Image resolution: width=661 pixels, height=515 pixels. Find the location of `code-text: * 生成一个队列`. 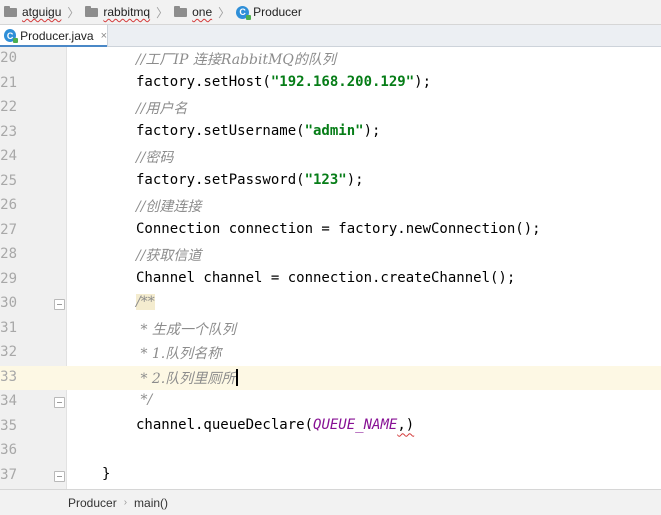

code-text: * 生成一个队列 is located at coordinates (186, 329).